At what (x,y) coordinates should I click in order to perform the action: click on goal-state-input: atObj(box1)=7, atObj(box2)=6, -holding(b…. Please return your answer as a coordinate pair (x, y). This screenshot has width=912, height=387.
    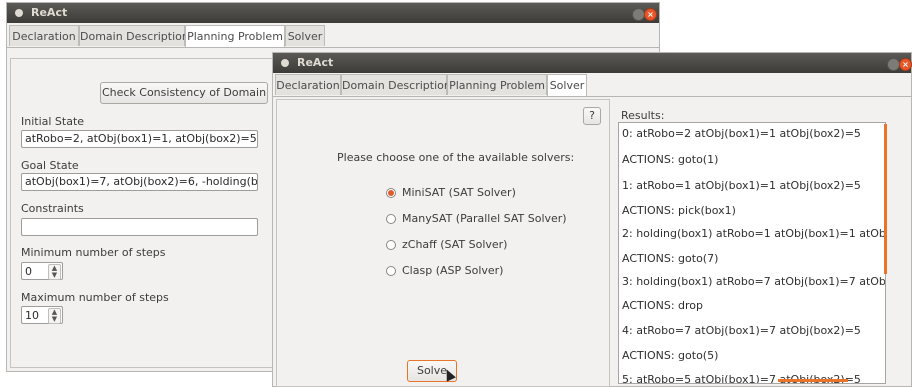
    Looking at the image, I should click on (139, 182).